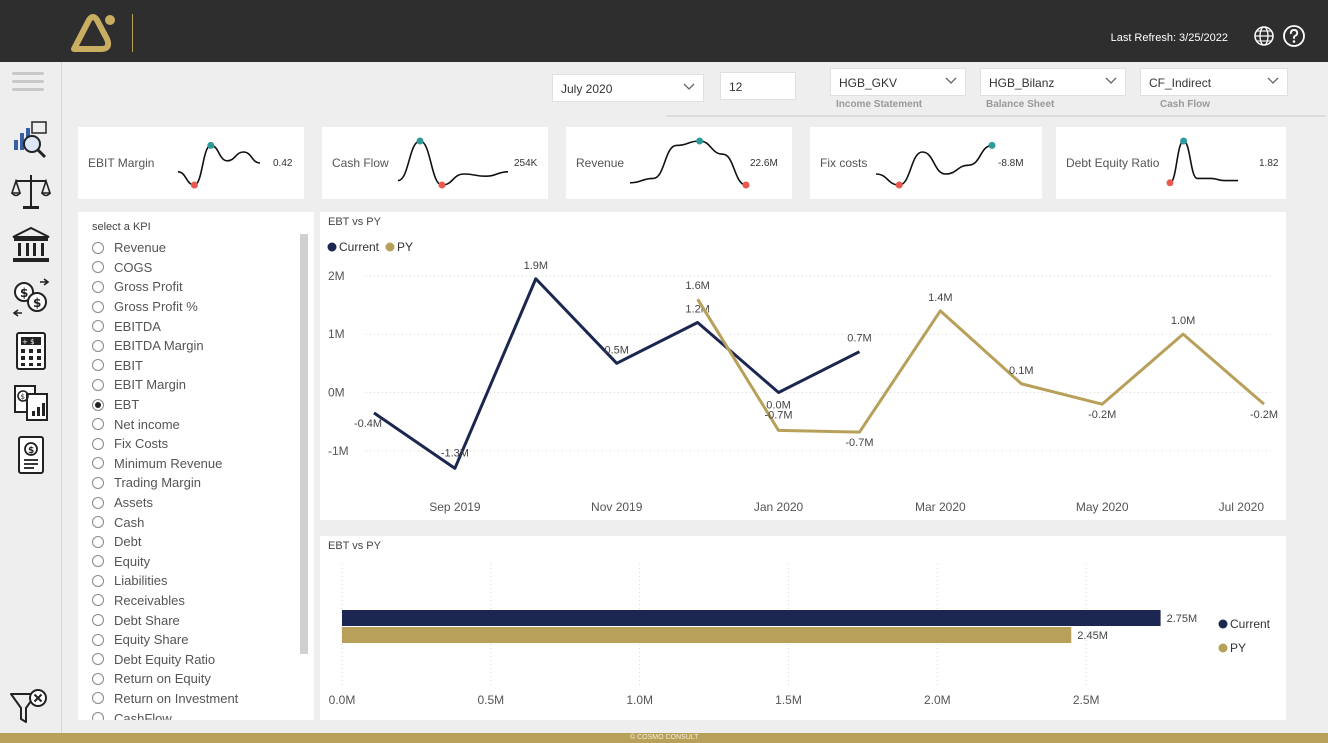 This screenshot has width=1328, height=743. Describe the element at coordinates (31, 191) in the screenshot. I see `balance-scale-icon` at that location.